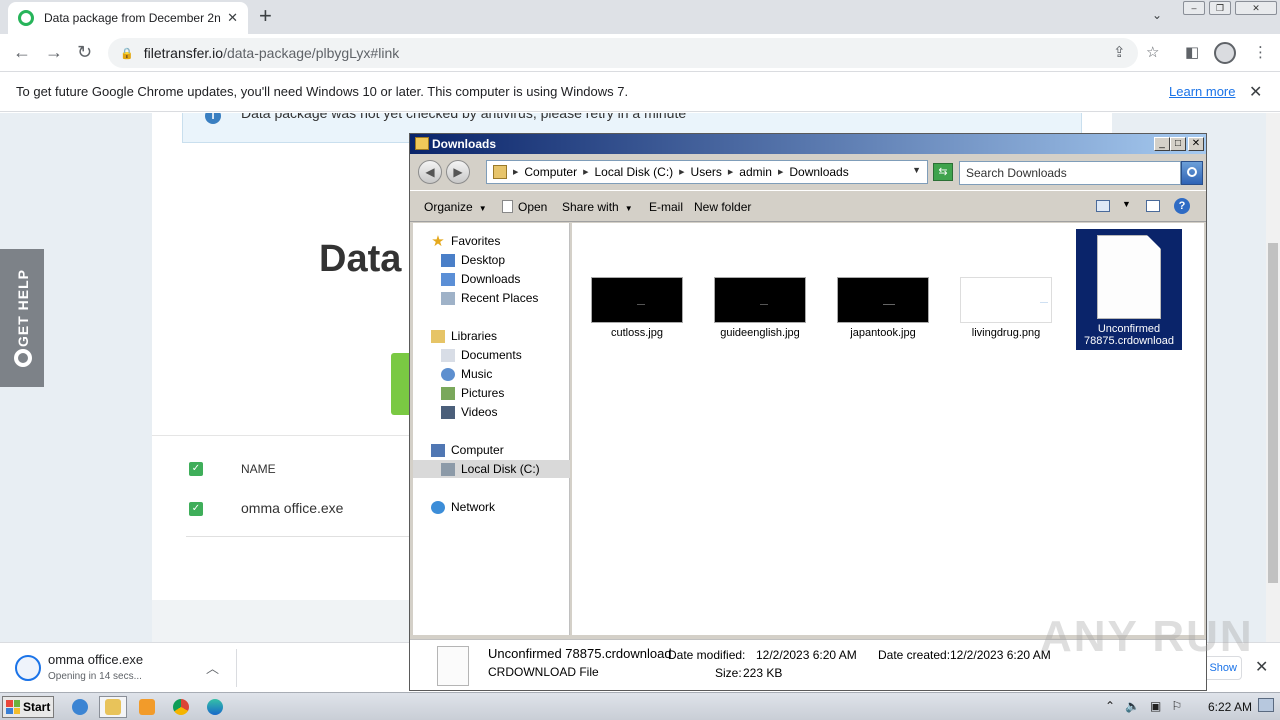 The height and width of the screenshot is (720, 1280). Describe the element at coordinates (637, 308) in the screenshot. I see `file-item: cutloss.jpg` at that location.